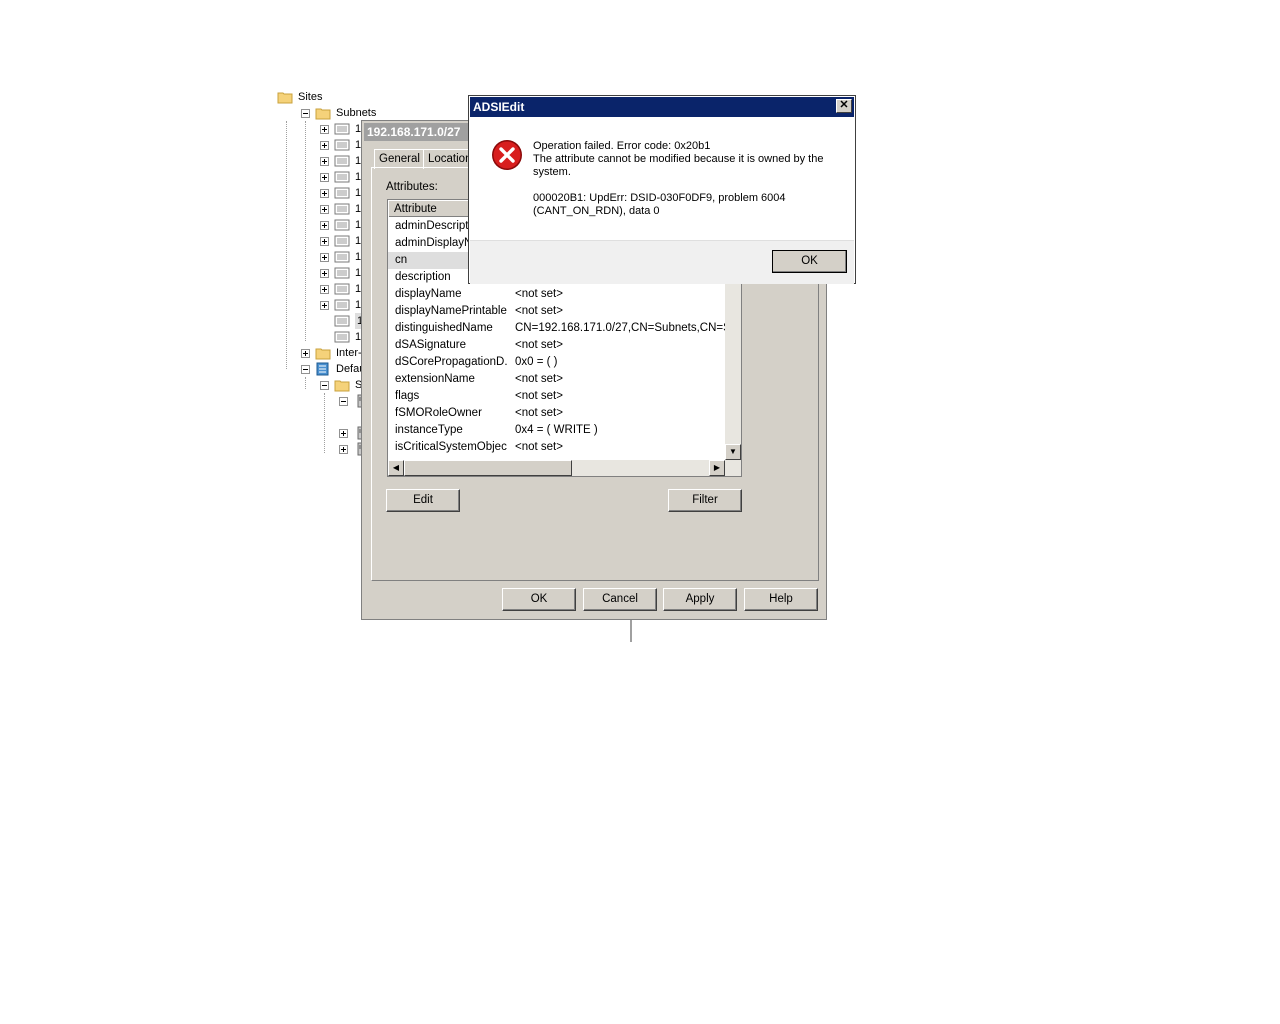  Describe the element at coordinates (622, 146) in the screenshot. I see `error-line-1: Operation failed. Error code: 0x20b1` at that location.